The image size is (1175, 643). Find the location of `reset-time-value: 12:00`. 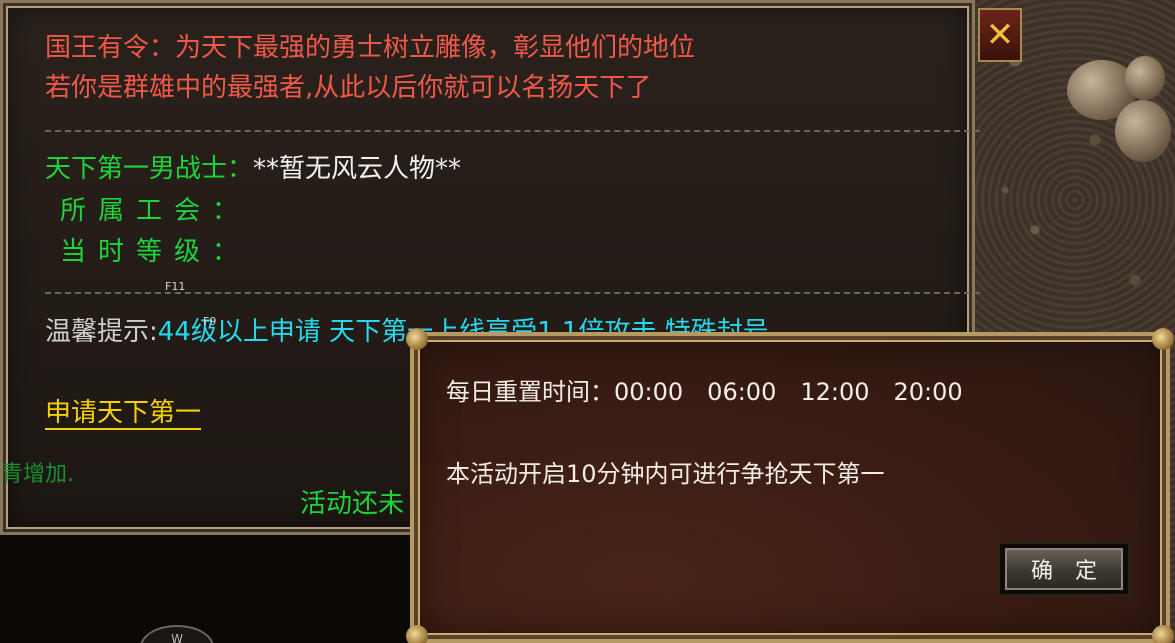

reset-time-value: 12:00 is located at coordinates (835, 392).